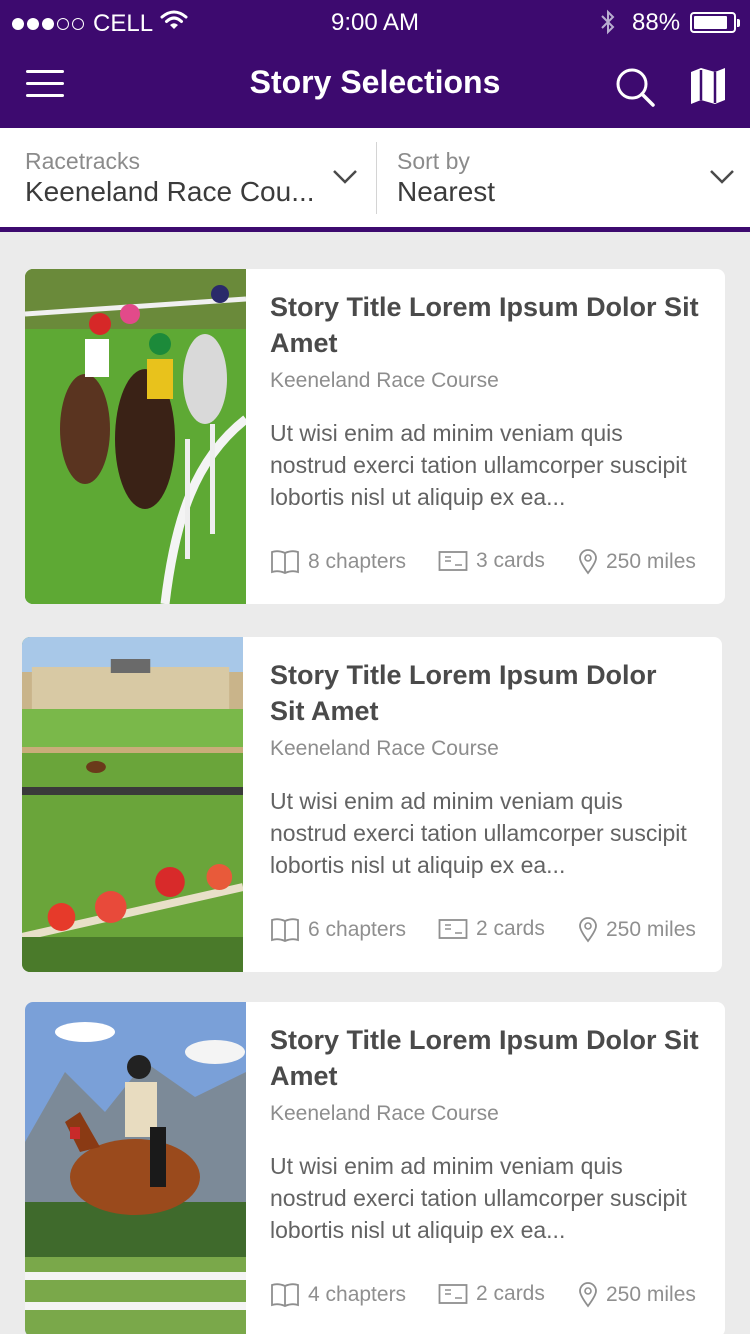  What do you see at coordinates (608, 22) in the screenshot?
I see `bluetooth-icon` at bounding box center [608, 22].